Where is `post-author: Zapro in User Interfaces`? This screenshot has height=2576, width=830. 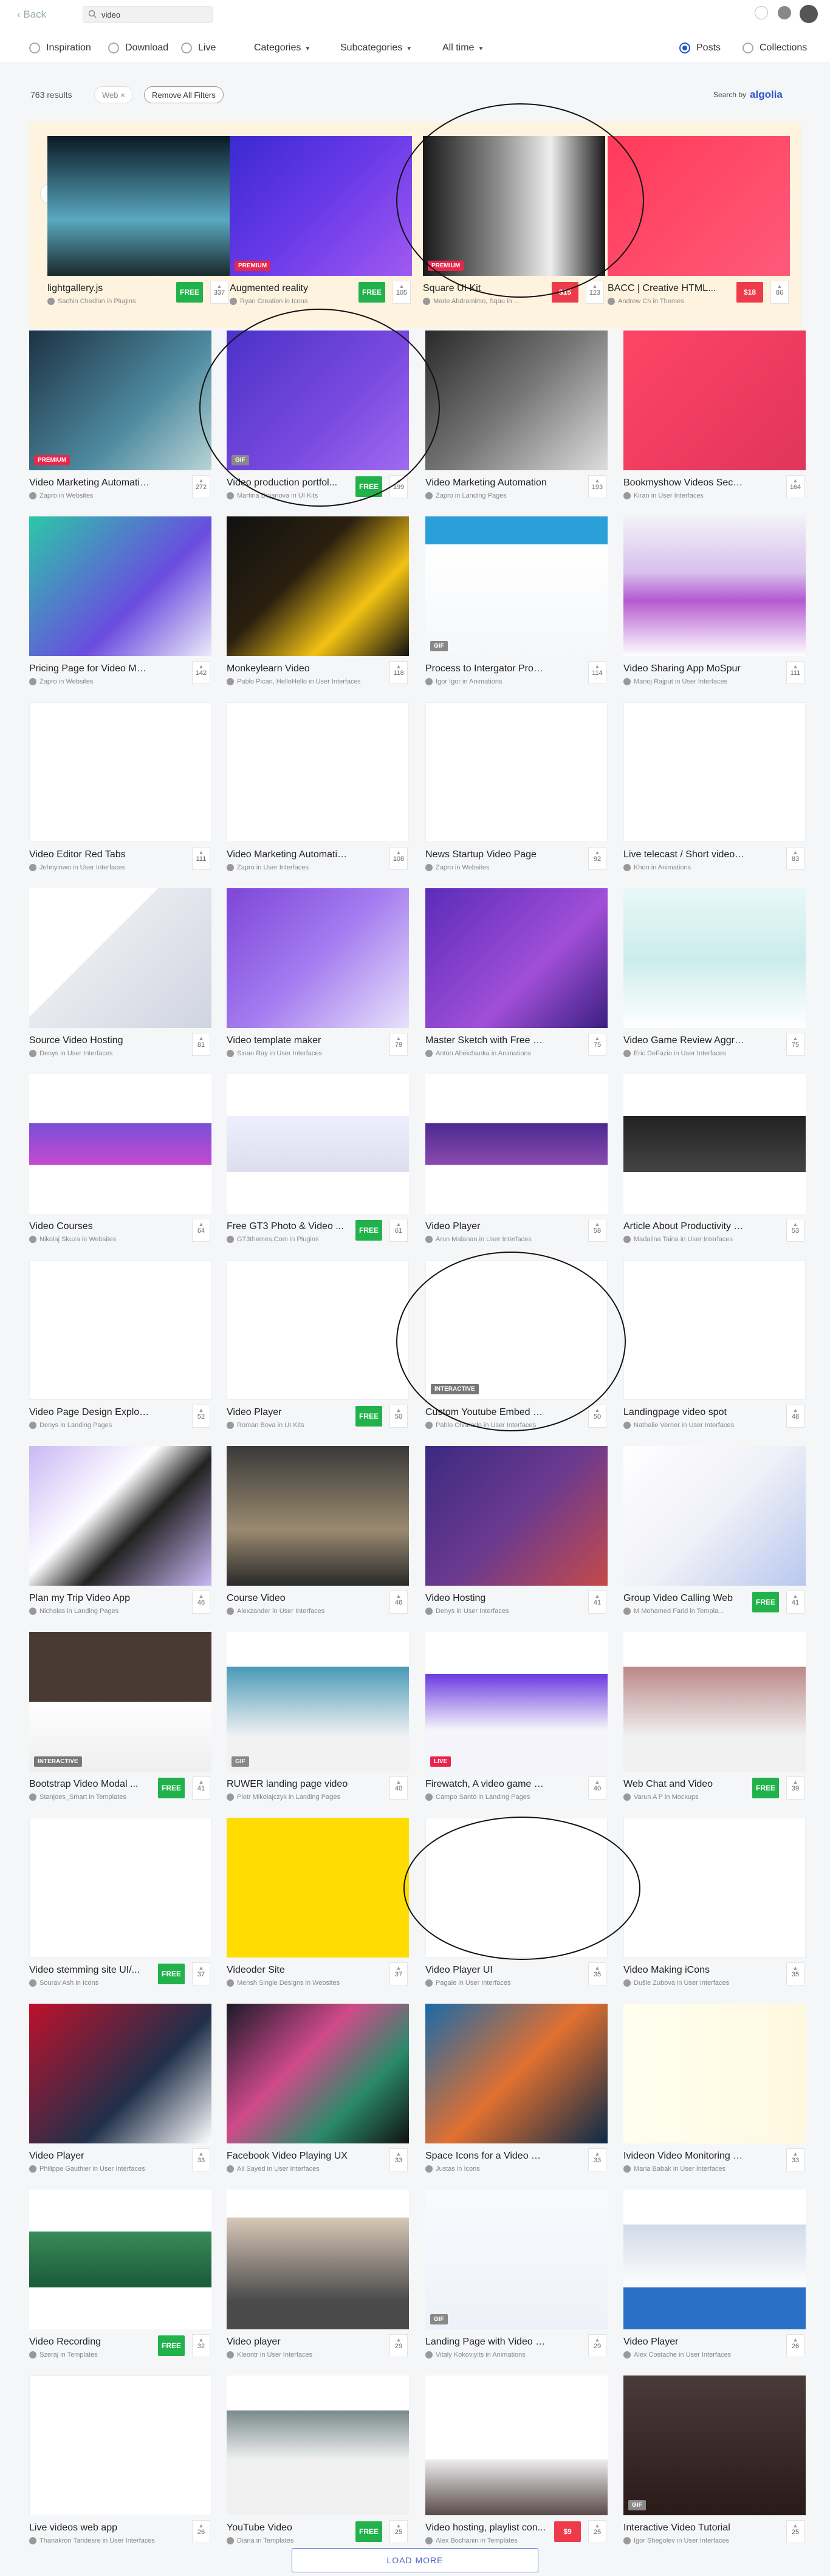
post-author: Zapro in User Interfaces is located at coordinates (293, 867).